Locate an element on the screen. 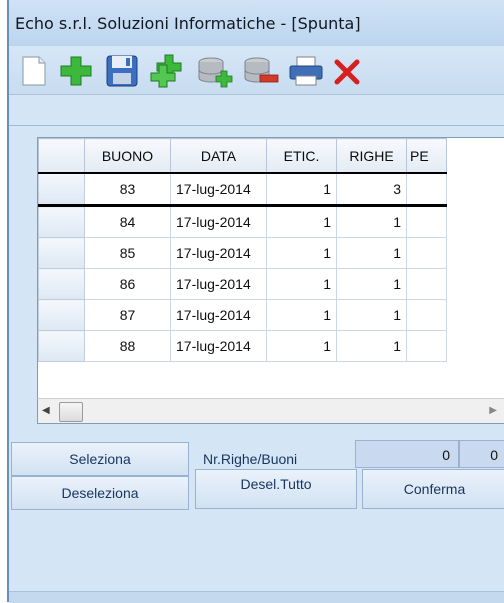 The height and width of the screenshot is (603, 504). status-bar is located at coordinates (256, 597).